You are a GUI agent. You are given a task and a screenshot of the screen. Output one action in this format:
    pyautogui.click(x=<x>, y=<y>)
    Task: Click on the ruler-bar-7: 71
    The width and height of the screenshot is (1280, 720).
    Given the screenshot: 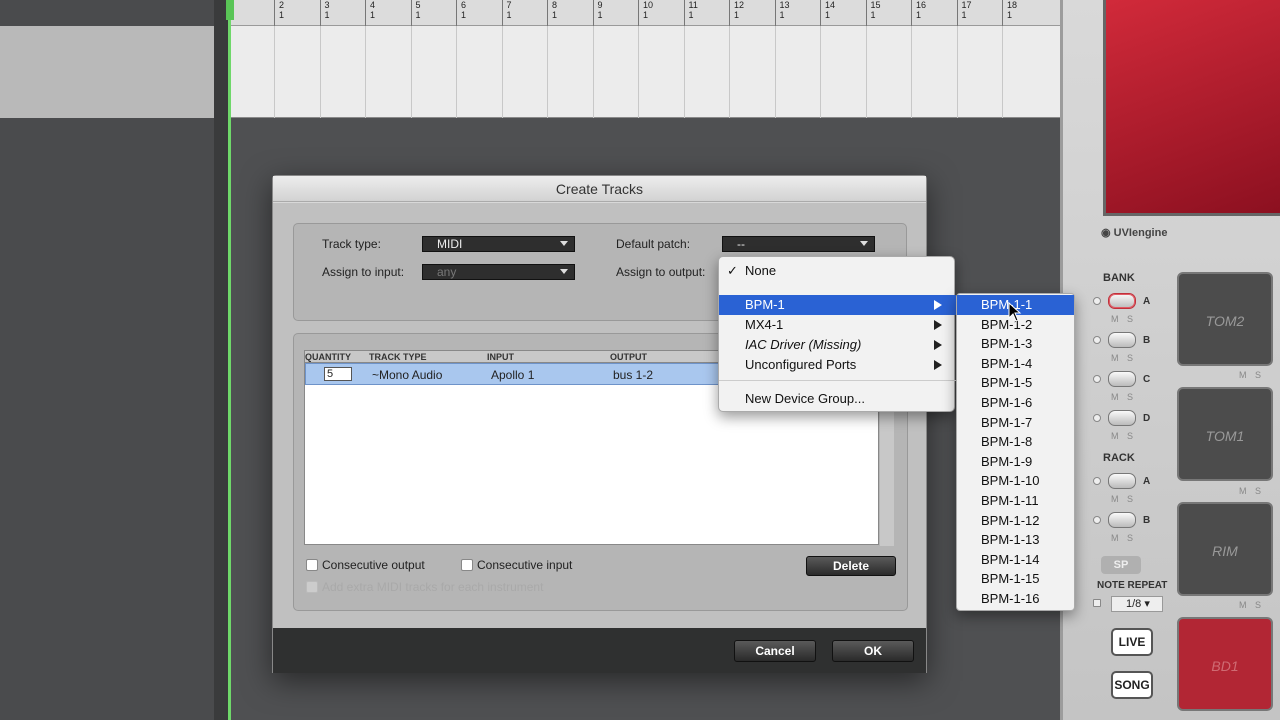 What is the action you would take?
    pyautogui.click(x=506, y=13)
    